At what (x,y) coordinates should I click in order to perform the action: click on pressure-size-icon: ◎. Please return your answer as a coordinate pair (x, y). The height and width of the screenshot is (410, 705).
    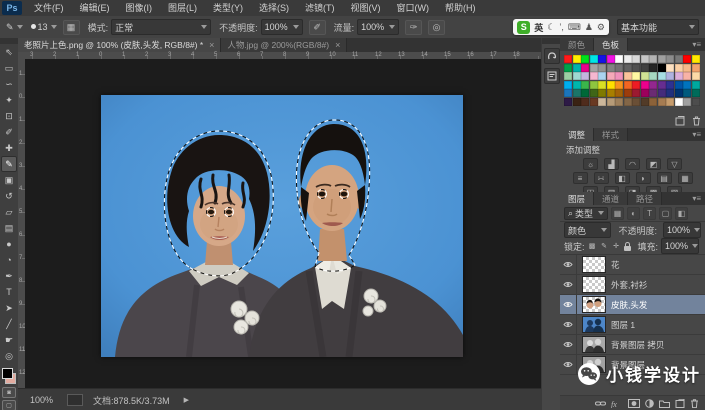
    Looking at the image, I should click on (437, 27).